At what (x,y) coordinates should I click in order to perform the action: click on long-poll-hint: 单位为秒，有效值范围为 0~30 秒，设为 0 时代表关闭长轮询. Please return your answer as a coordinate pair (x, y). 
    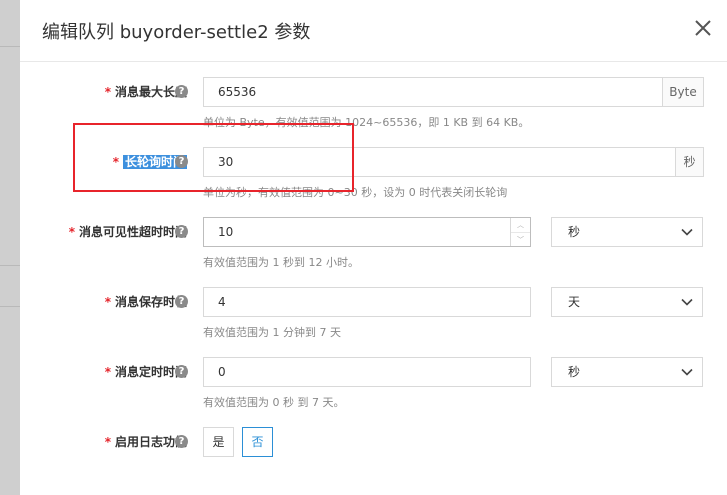
    Looking at the image, I should click on (355, 192).